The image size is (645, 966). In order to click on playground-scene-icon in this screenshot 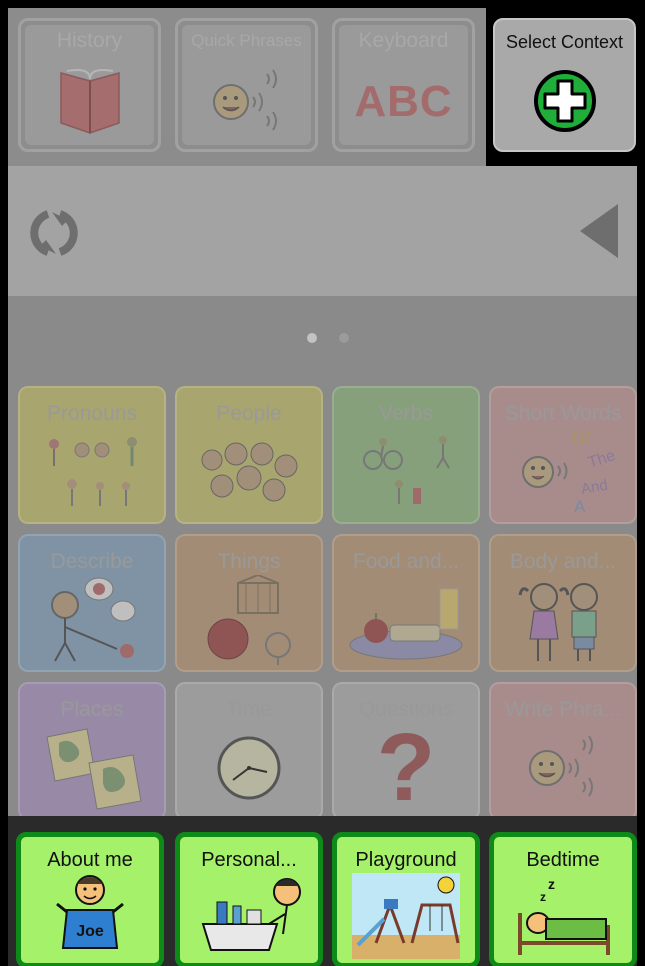, I will do `click(406, 916)`.